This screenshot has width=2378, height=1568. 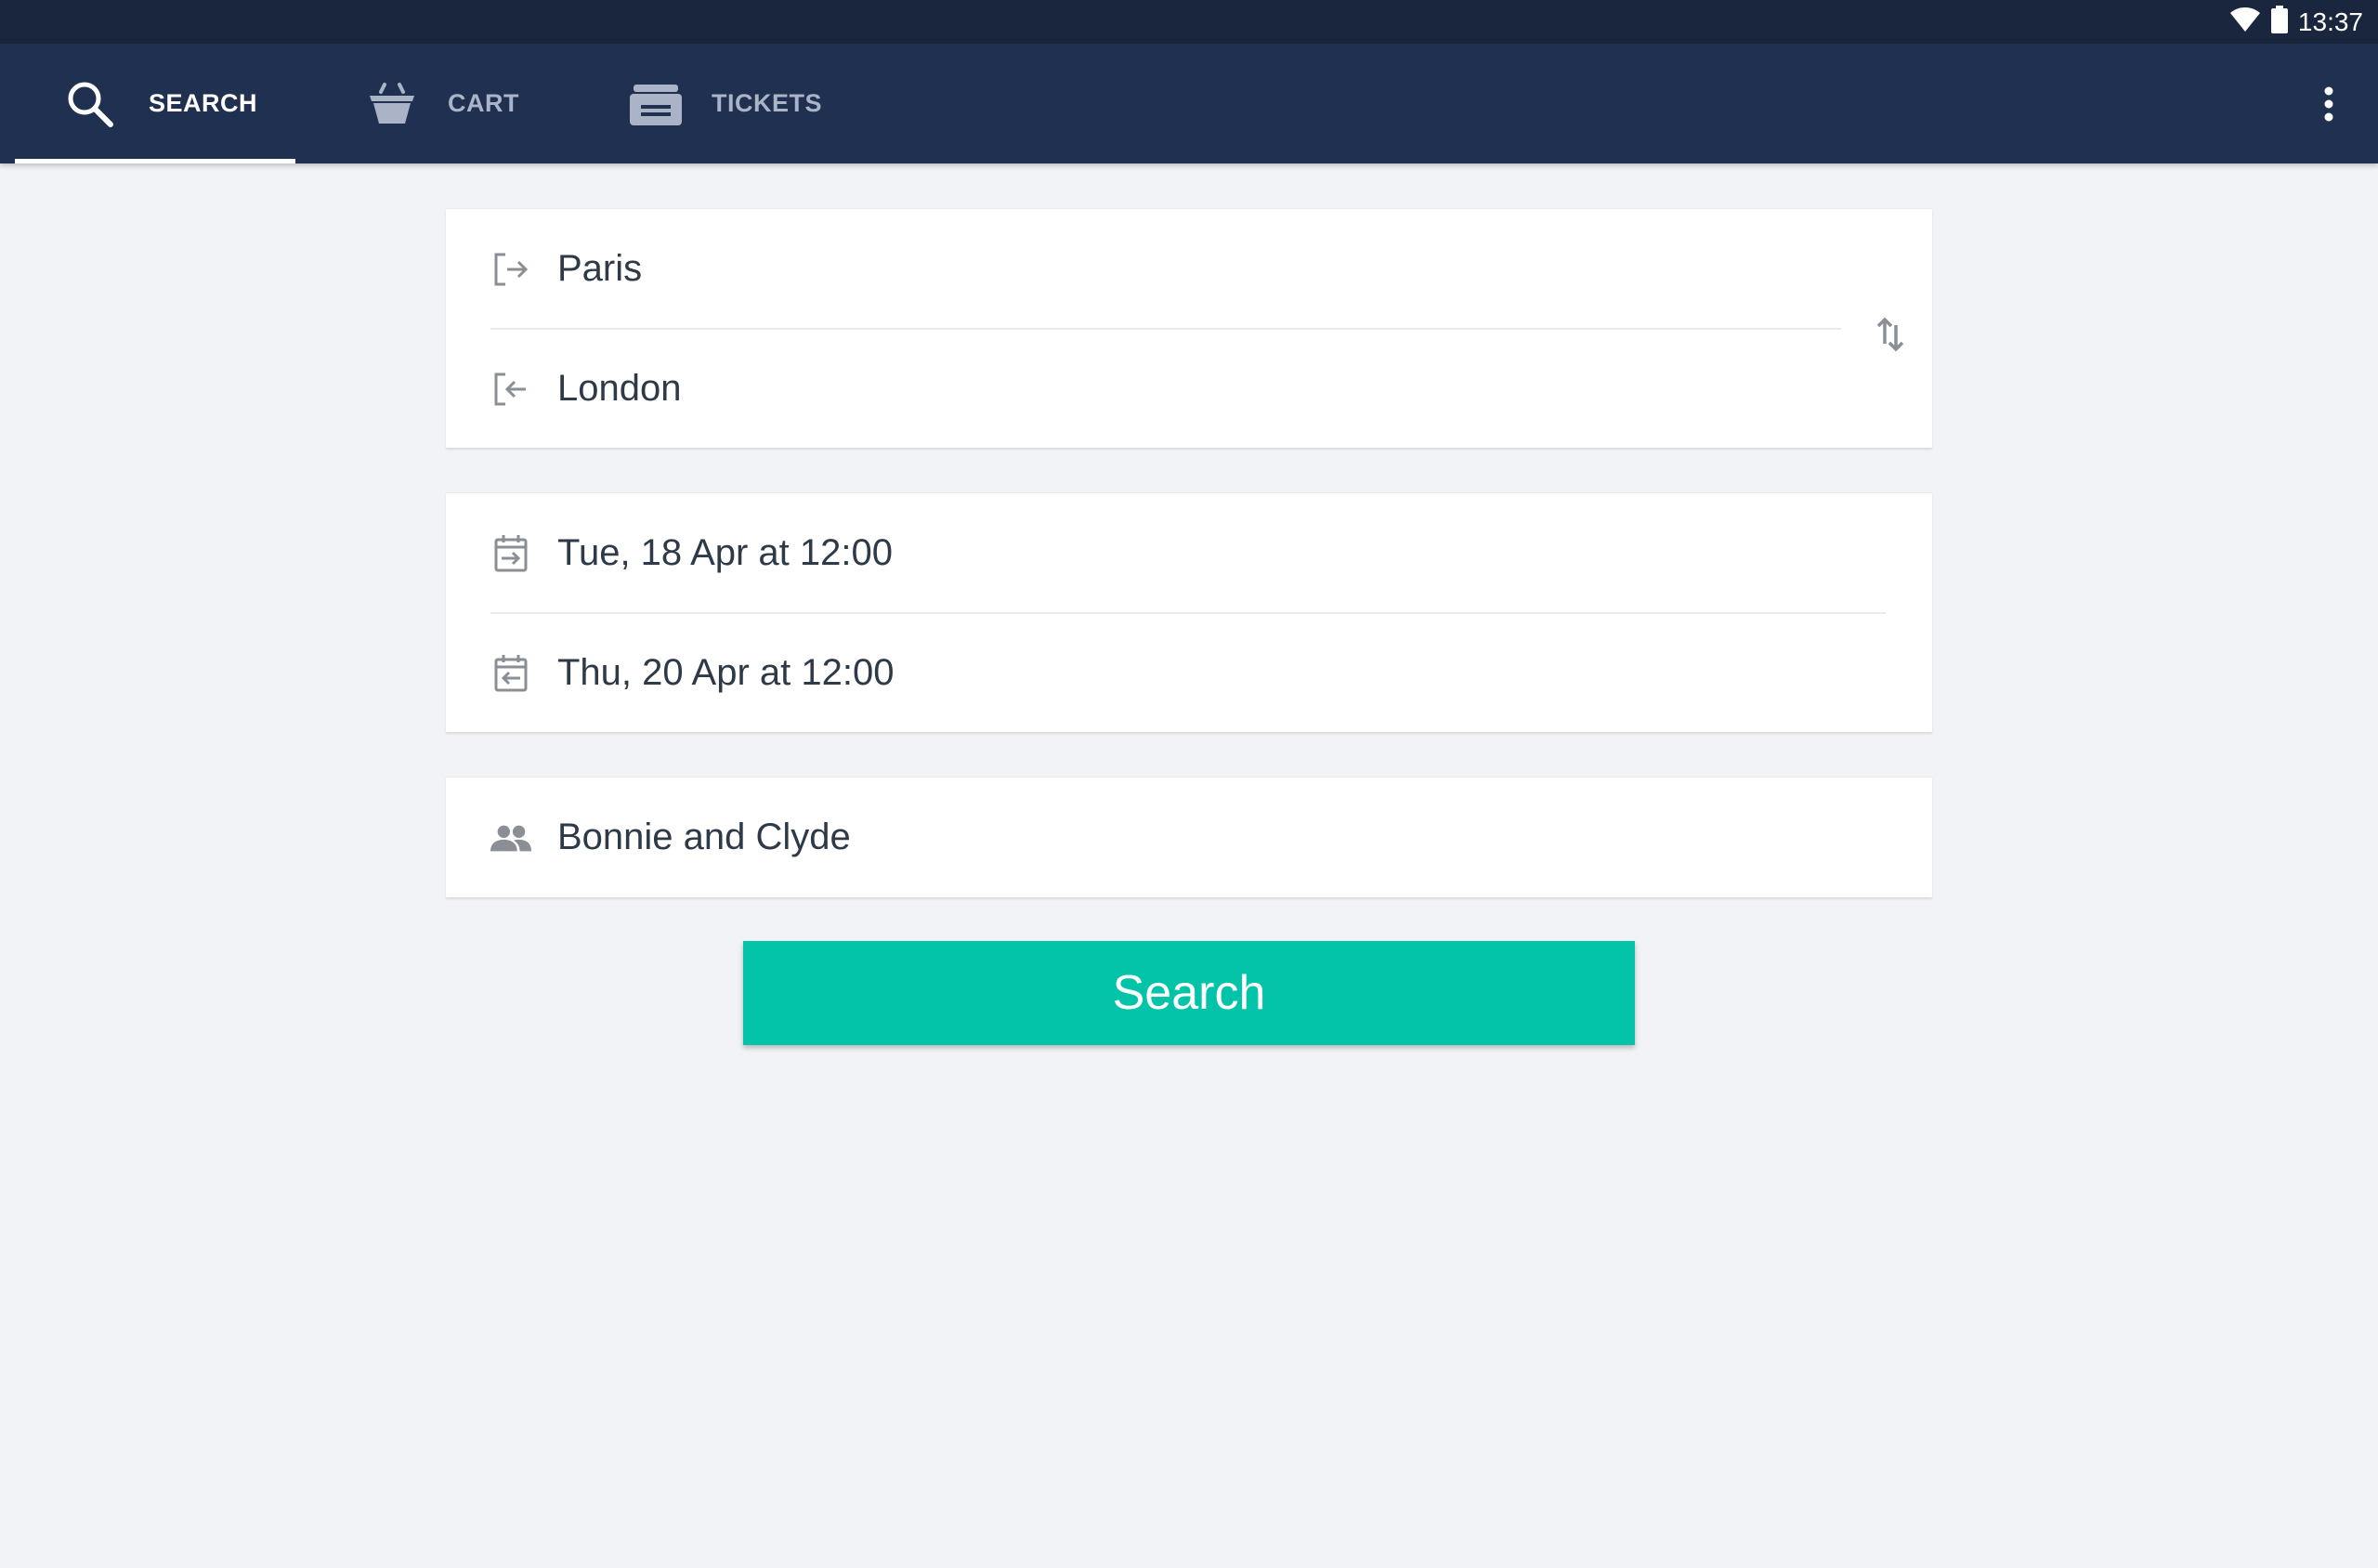 I want to click on tab-search: SEARCH, so click(x=161, y=103).